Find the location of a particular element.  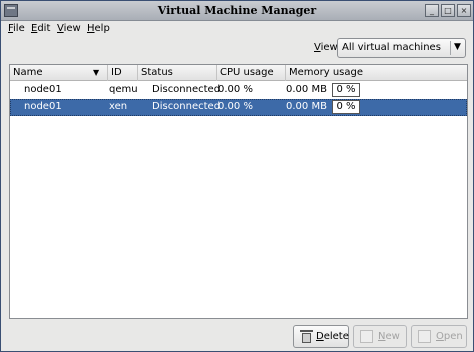

maximize-icon: □ is located at coordinates (448, 10).